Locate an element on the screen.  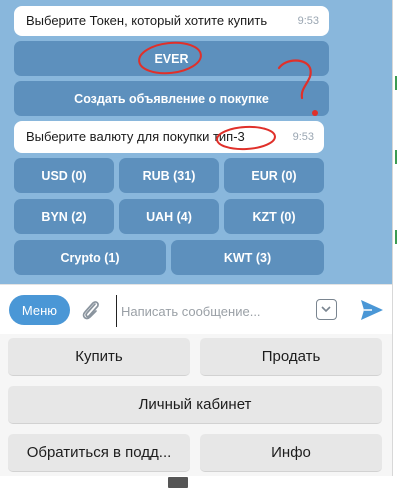
info-button: Инфо is located at coordinates (291, 453).